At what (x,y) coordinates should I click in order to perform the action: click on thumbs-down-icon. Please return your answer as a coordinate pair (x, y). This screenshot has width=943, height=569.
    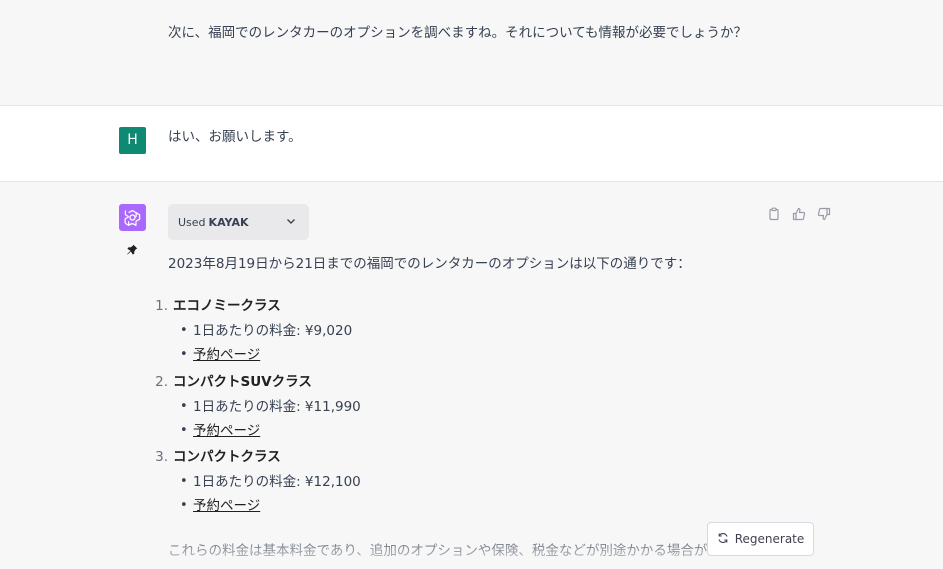
    Looking at the image, I should click on (824, 214).